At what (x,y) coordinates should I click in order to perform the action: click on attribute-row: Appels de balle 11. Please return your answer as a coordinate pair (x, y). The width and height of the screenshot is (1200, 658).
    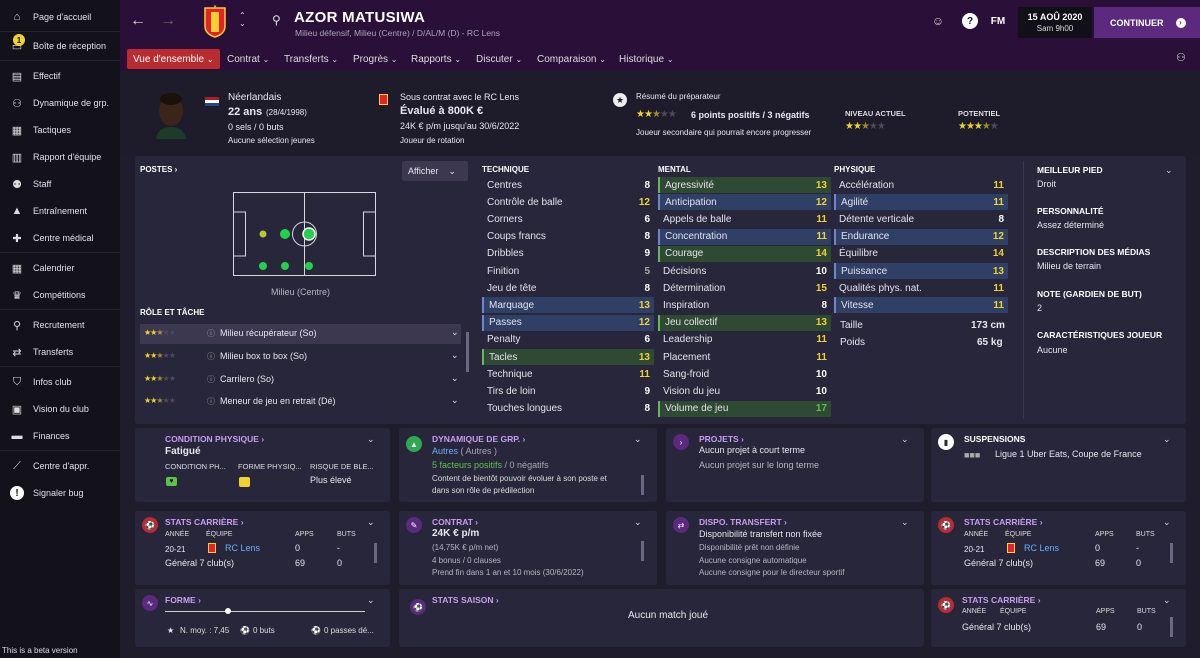
    Looking at the image, I should click on (744, 219).